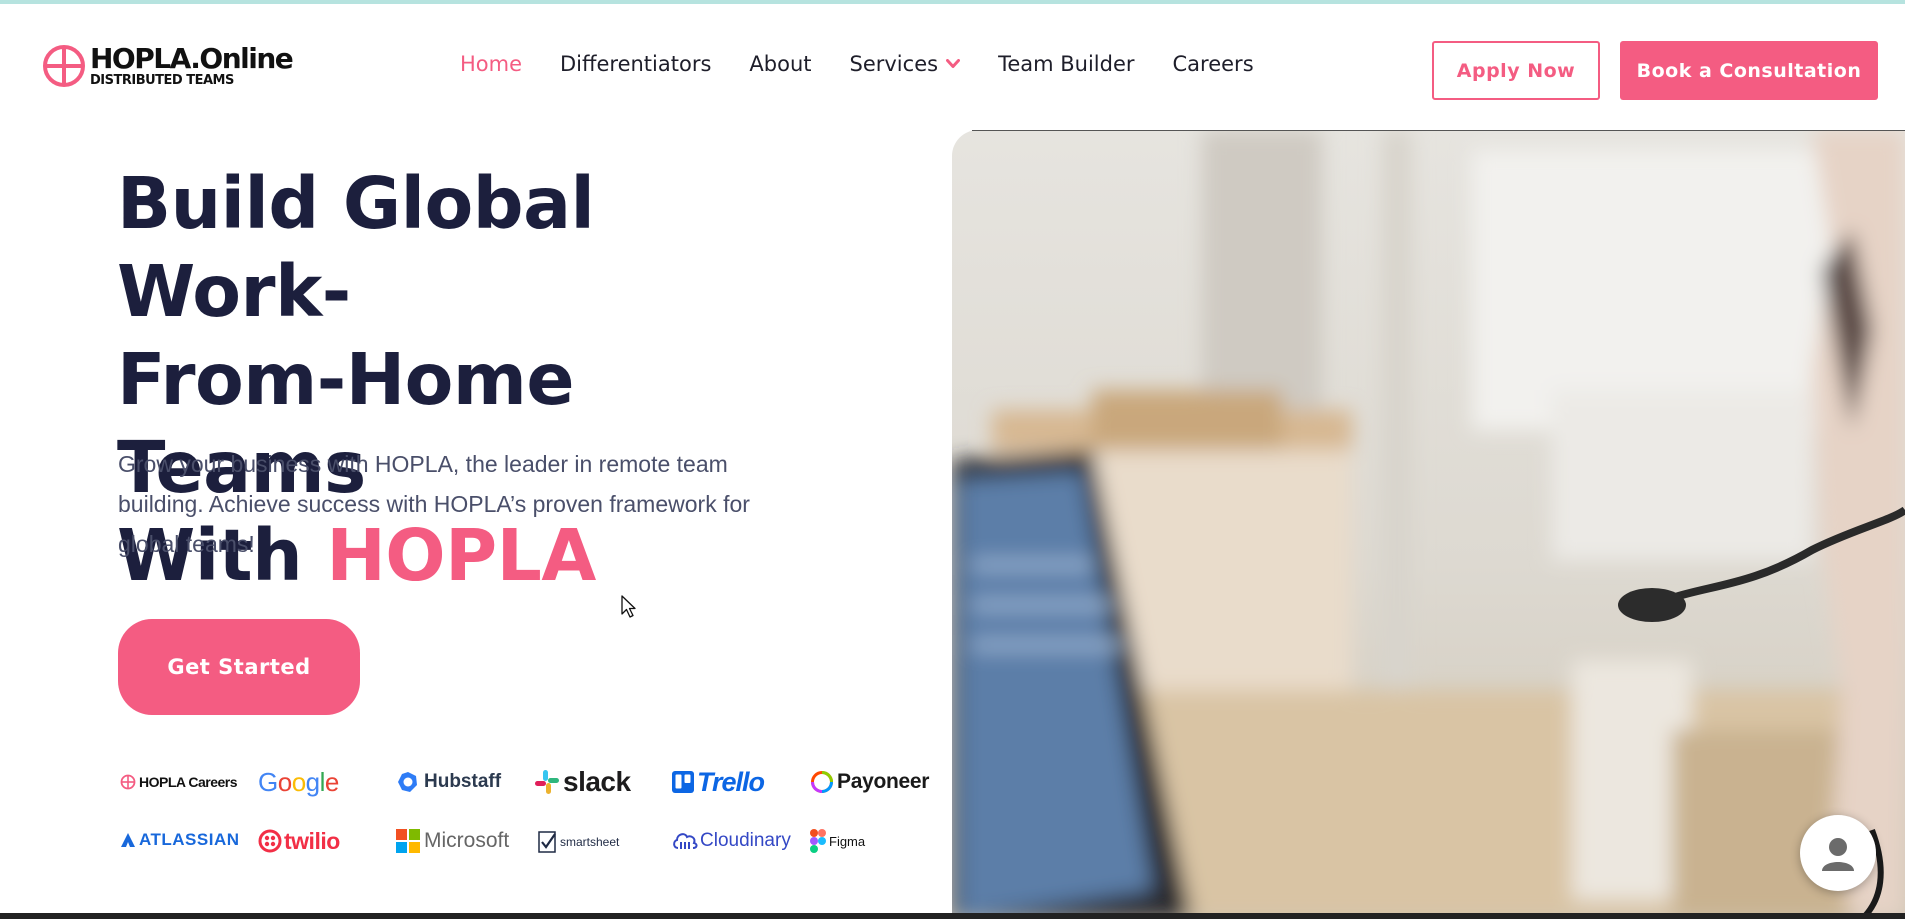  I want to click on smartsheet-icon, so click(547, 842).